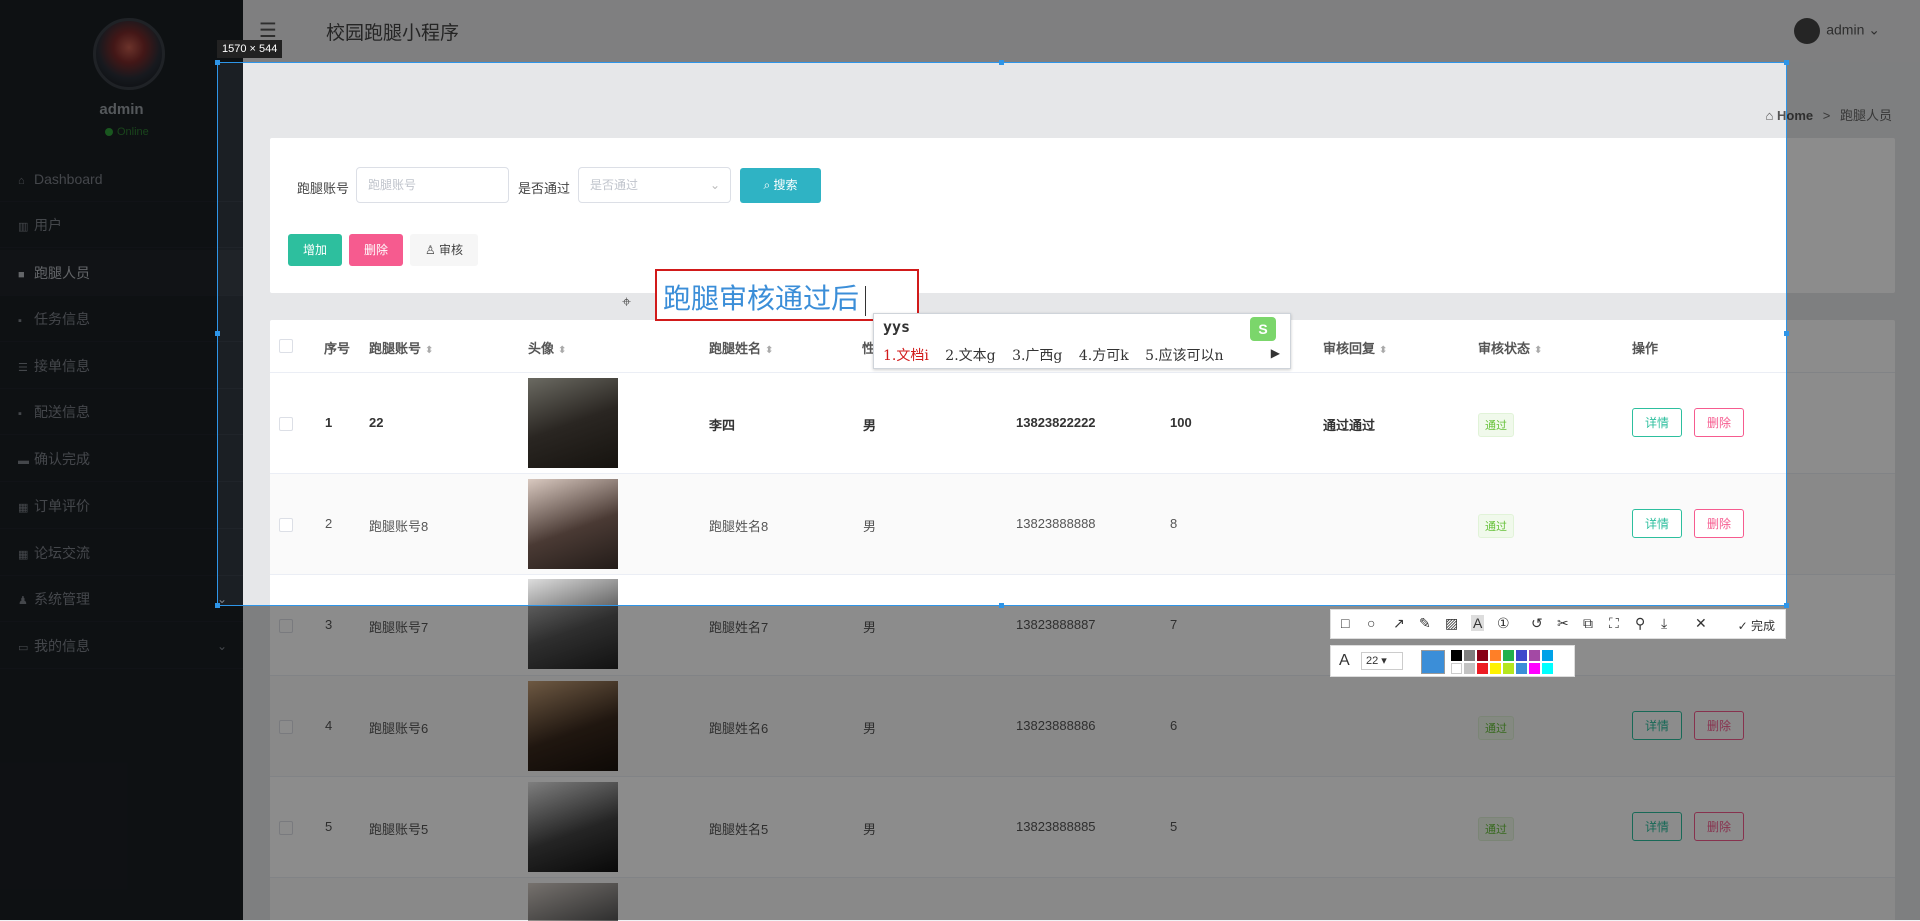 The width and height of the screenshot is (1920, 921). I want to click on pen-tool-icon: ✎, so click(1425, 623).